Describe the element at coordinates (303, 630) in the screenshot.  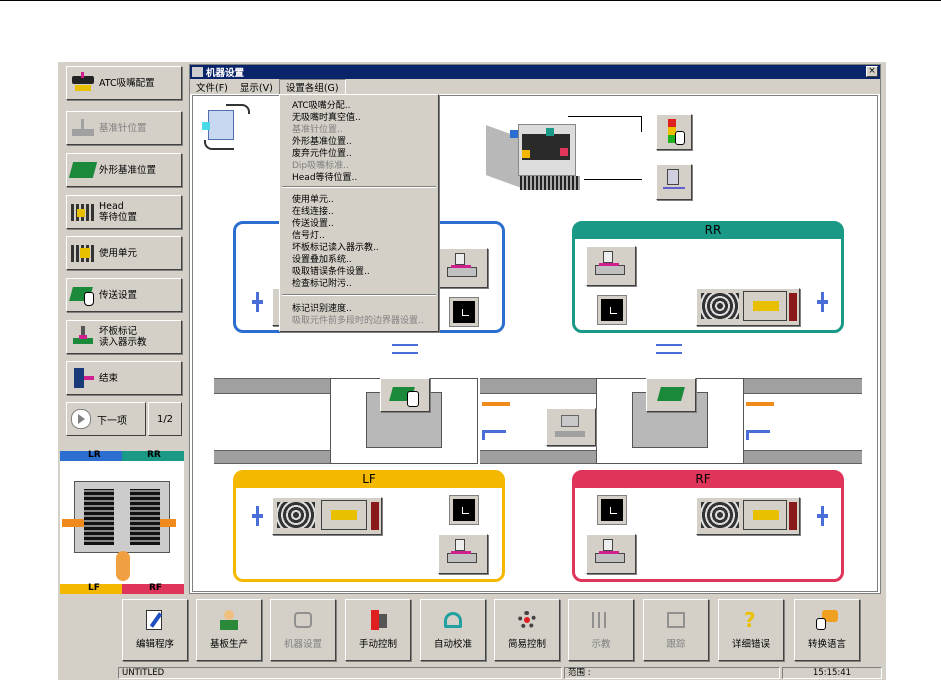
I see `toolbar-machine-setup: 机器设置` at that location.